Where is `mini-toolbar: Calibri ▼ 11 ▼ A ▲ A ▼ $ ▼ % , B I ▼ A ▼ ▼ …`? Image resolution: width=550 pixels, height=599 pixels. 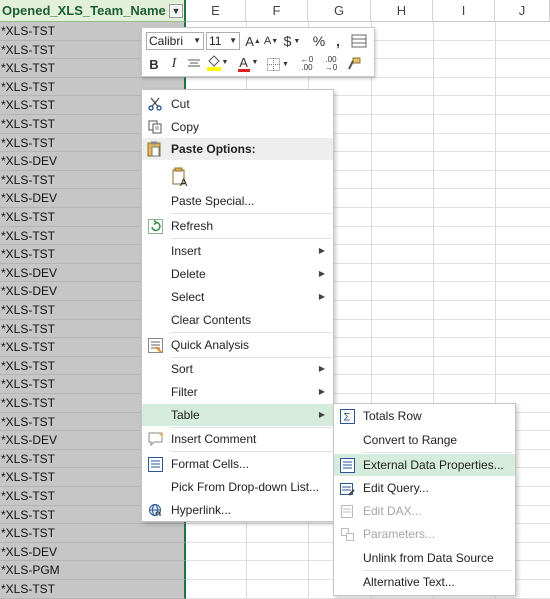 mini-toolbar: Calibri ▼ 11 ▼ A ▲ A ▼ $ ▼ % , B I ▼ A ▼ ▼ … is located at coordinates (258, 52).